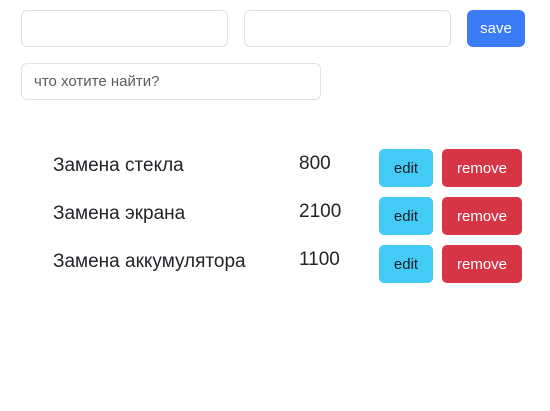  I want to click on item-name: Замена аккумулятора, so click(149, 261).